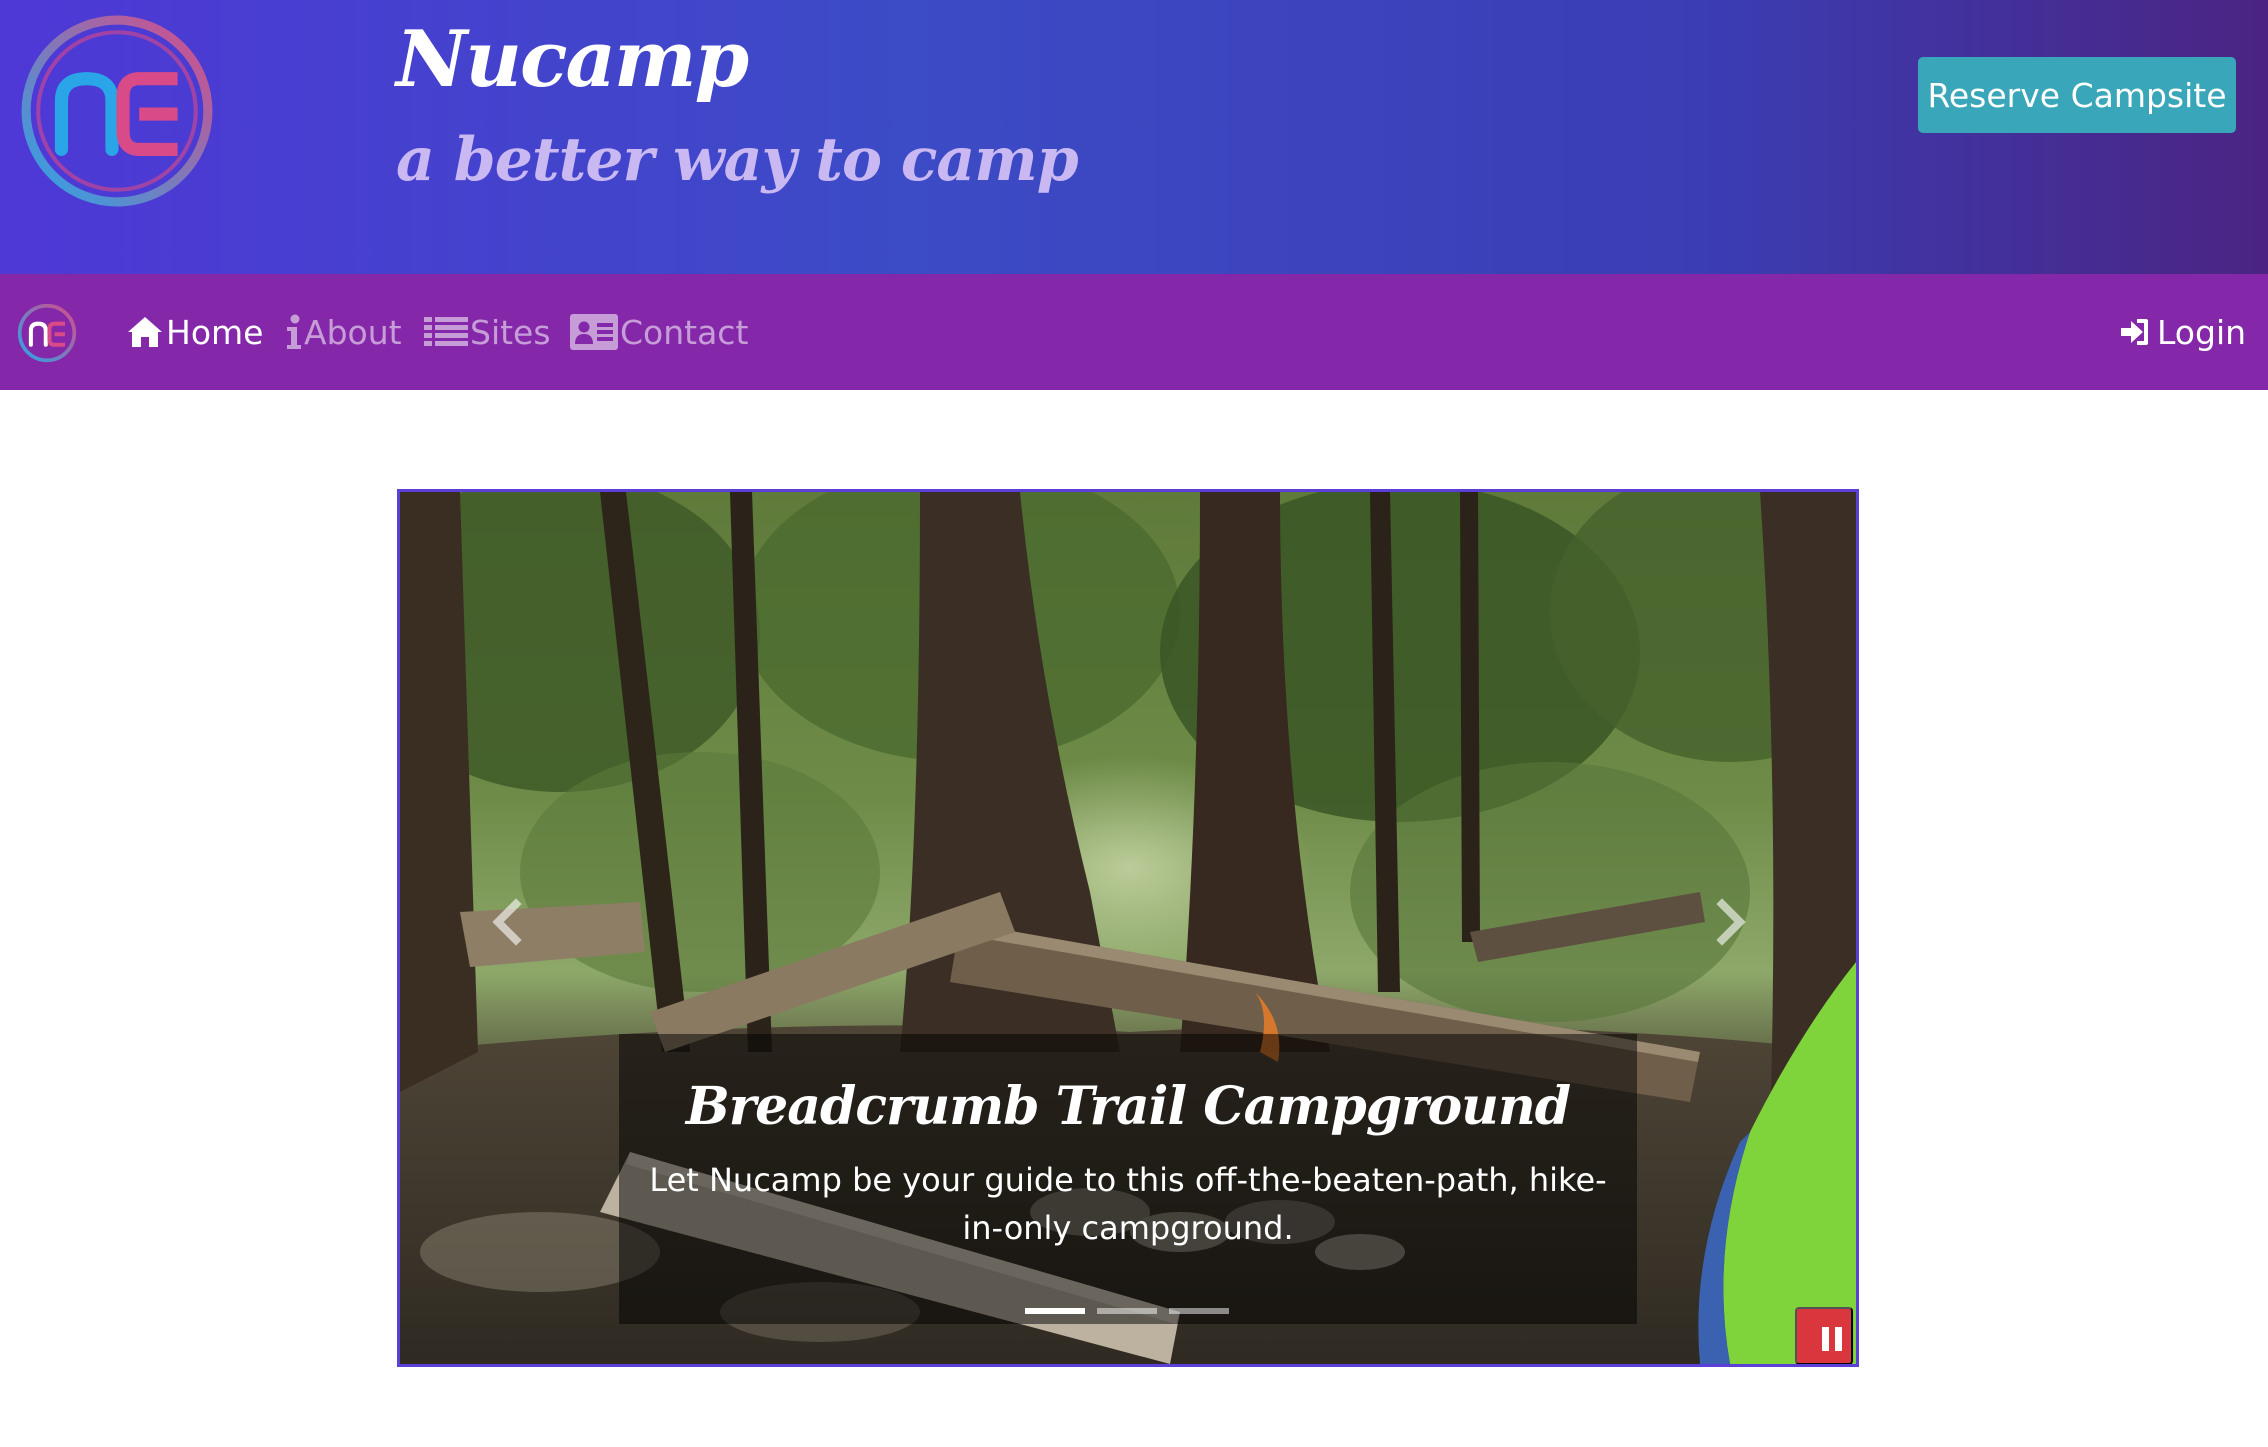  Describe the element at coordinates (294, 331) in the screenshot. I see `info-icon` at that location.